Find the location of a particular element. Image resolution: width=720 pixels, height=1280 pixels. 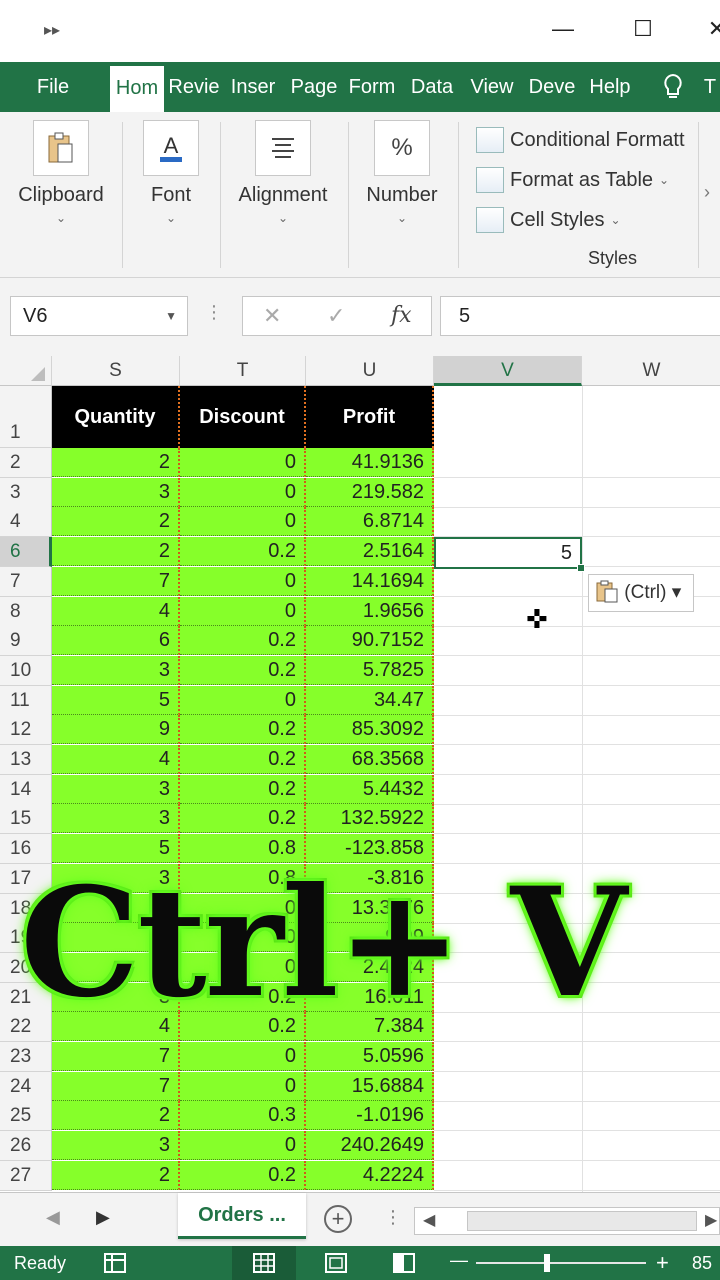

tab-developer: Deve is located at coordinates (552, 87).